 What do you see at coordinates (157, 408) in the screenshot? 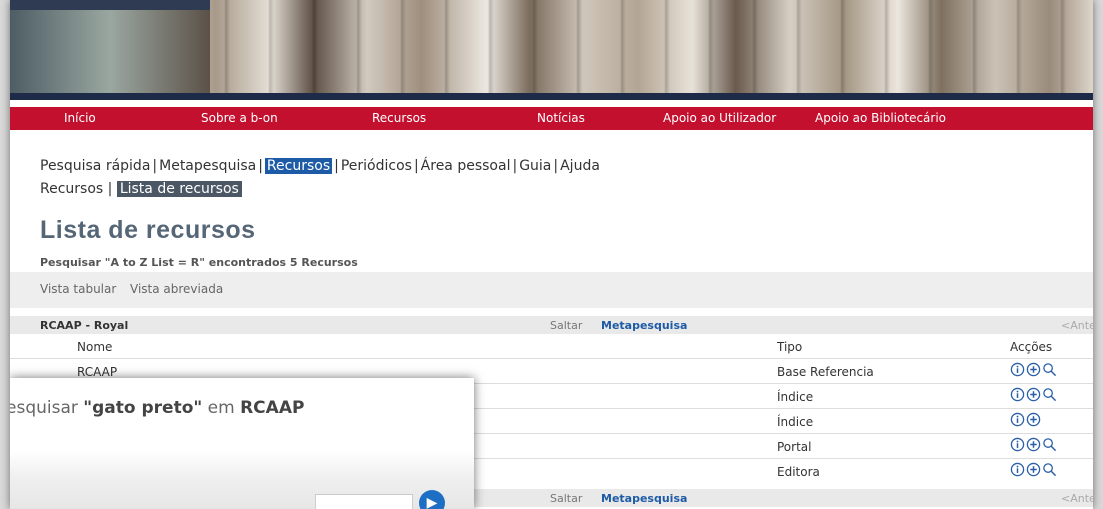
I see `popup-title: esquisar "gato preto" em RCAAP` at bounding box center [157, 408].